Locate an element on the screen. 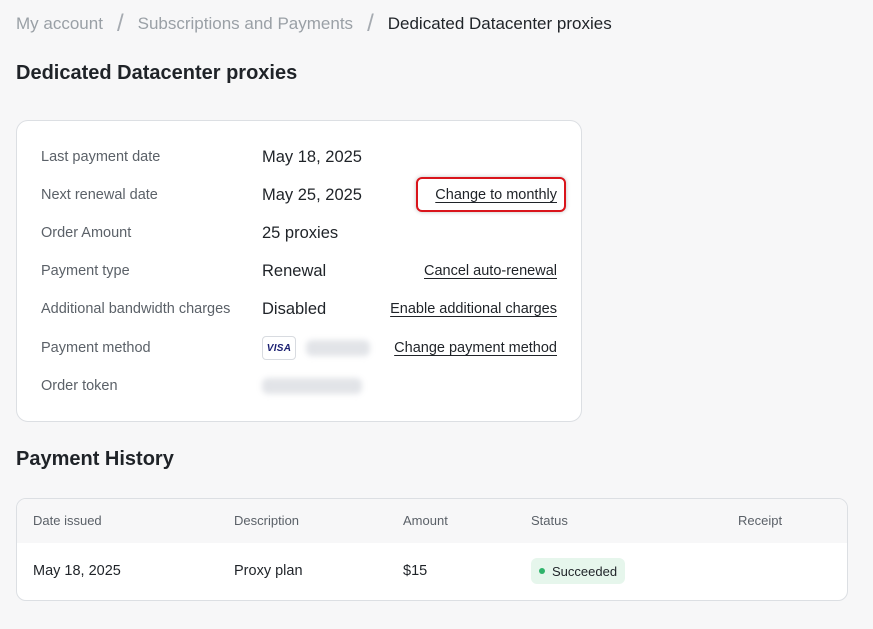 The height and width of the screenshot is (629, 873). masked-order-token is located at coordinates (312, 386).